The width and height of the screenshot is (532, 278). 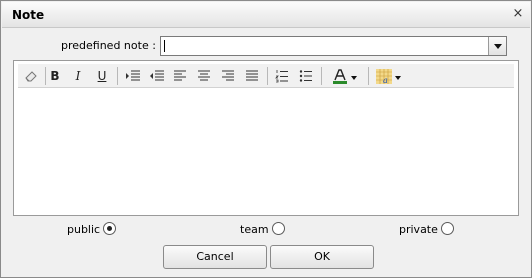 I want to click on dialog-title: Note, so click(x=28, y=15).